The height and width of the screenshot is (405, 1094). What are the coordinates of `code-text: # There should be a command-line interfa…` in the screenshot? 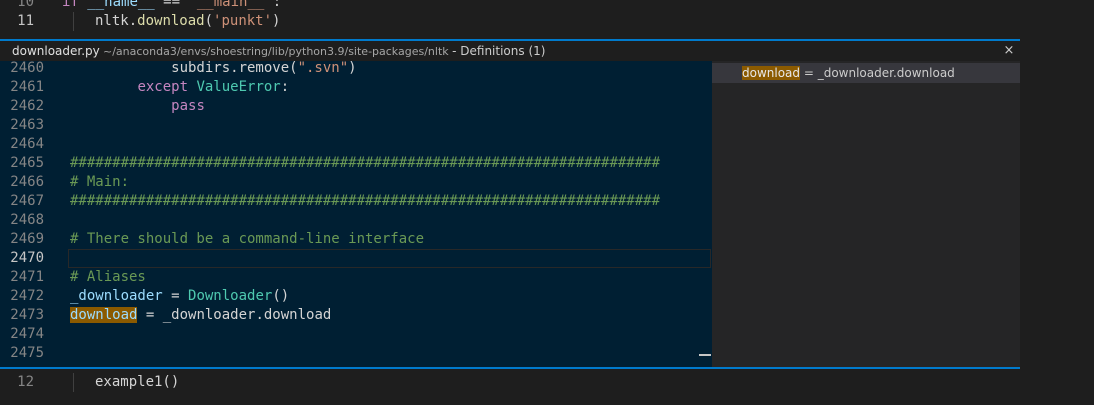 It's located at (247, 239).